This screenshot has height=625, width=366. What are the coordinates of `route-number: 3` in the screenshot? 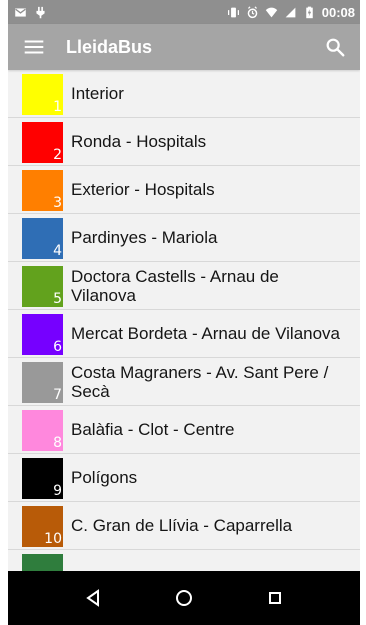 It's located at (57, 202).